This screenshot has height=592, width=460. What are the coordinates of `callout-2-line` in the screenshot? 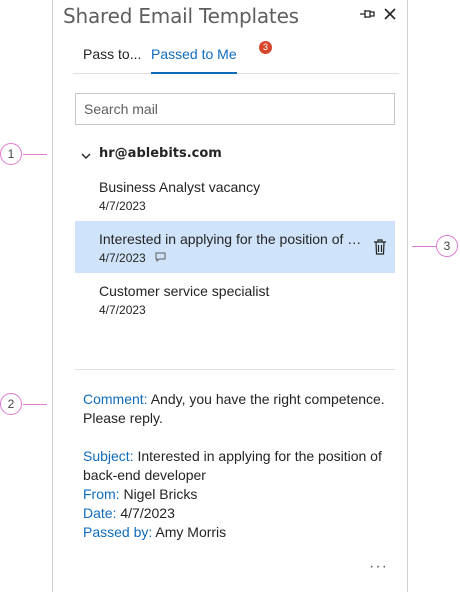 It's located at (35, 404).